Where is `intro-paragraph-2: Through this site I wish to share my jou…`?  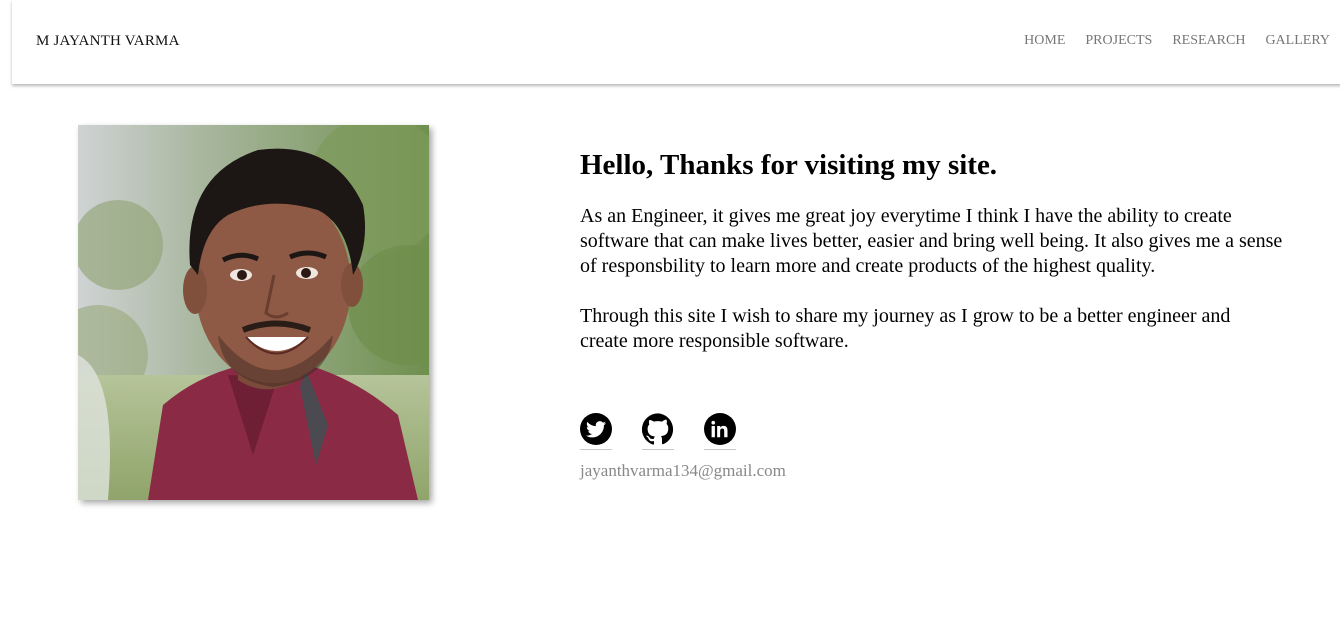
intro-paragraph-2: Through this site I wish to share my jou… is located at coordinates (960, 329).